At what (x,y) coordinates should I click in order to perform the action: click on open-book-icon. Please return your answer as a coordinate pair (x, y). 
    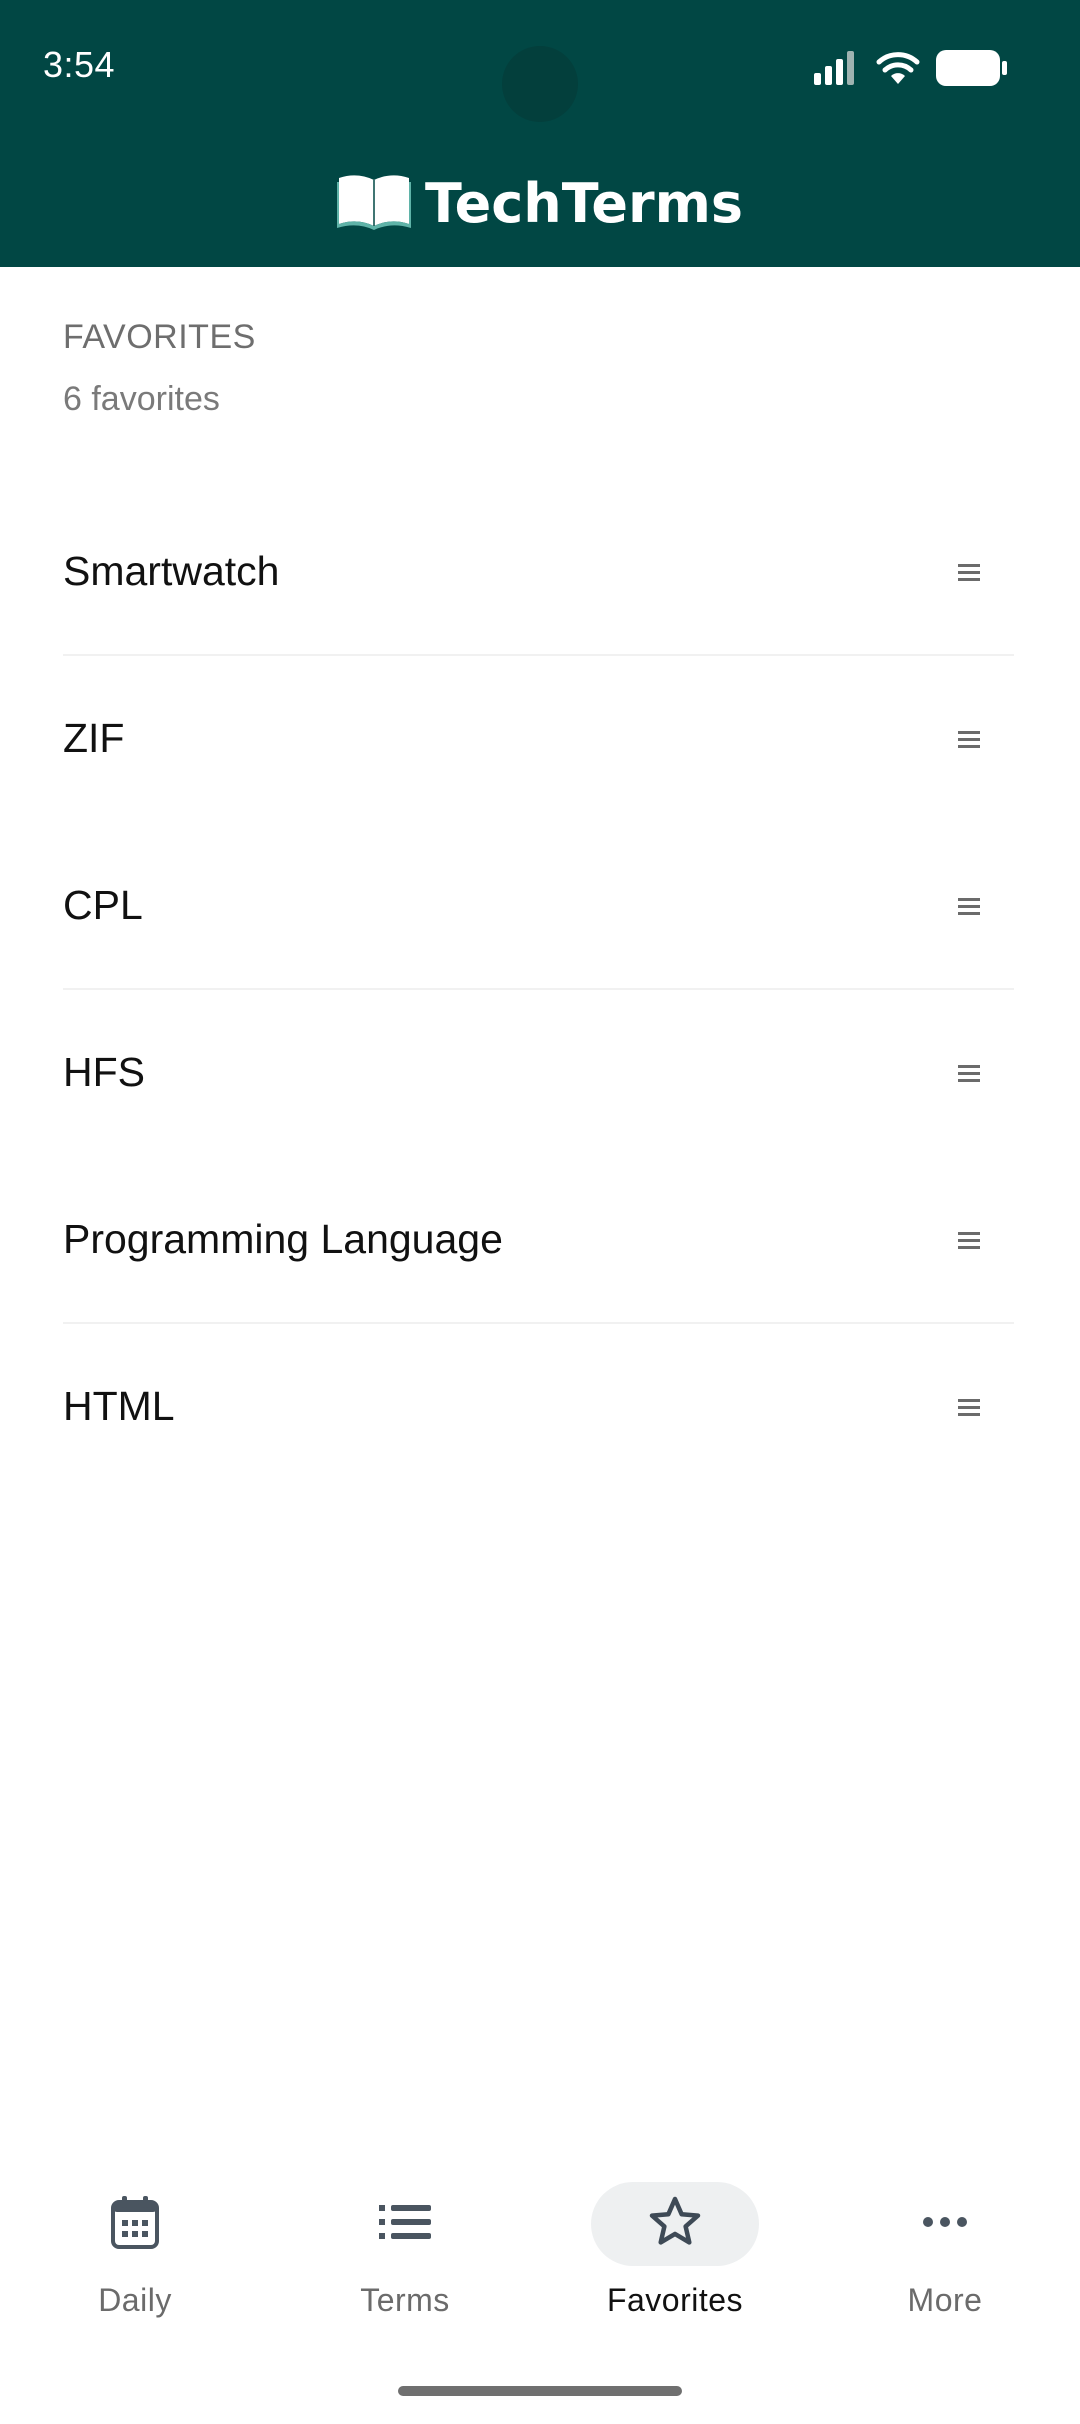
    Looking at the image, I should click on (373, 203).